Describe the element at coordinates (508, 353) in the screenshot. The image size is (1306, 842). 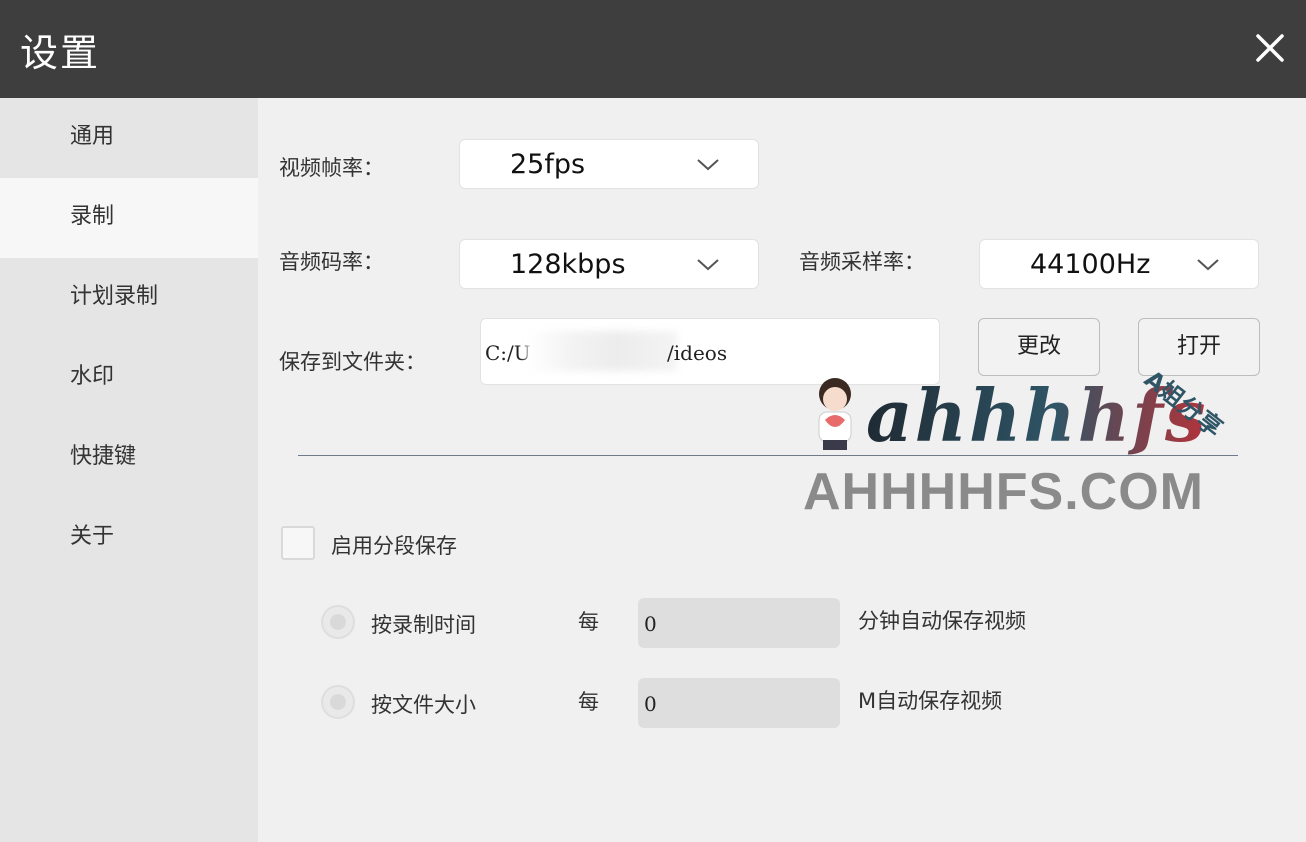
I see `save-path-prefix: C:/U` at that location.